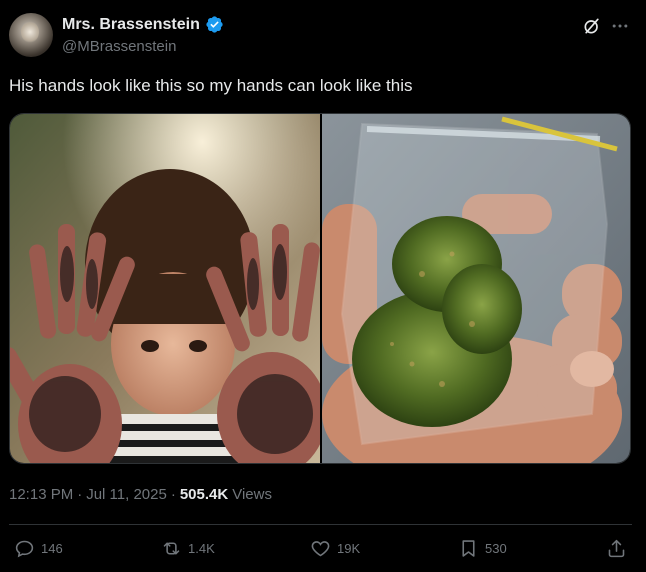  I want to click on divider, so click(320, 524).